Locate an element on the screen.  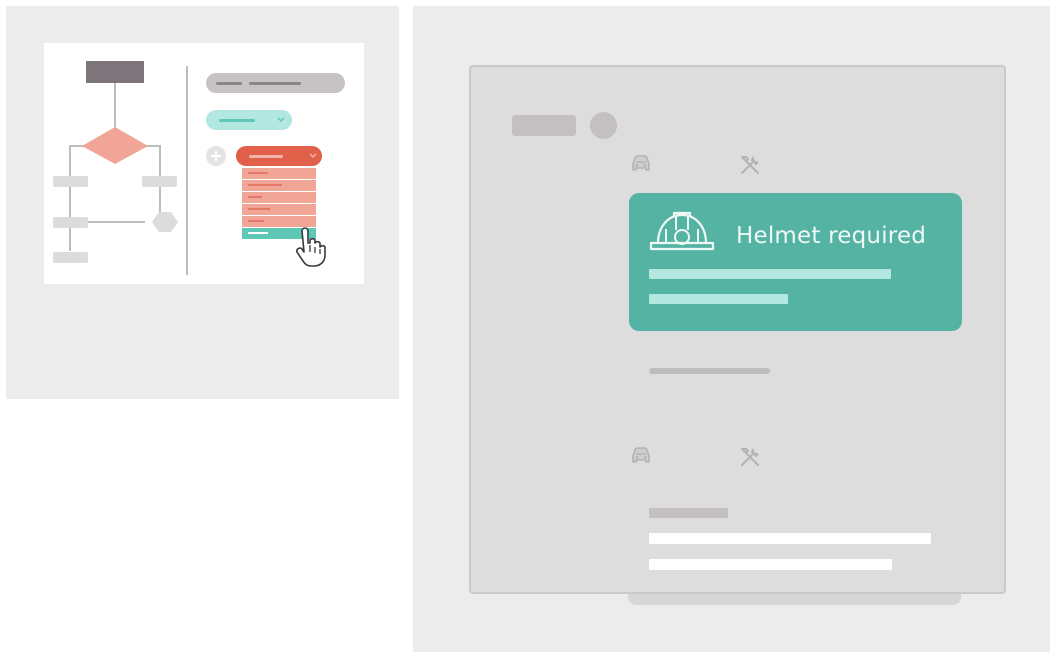
teal-select-line is located at coordinates (237, 120).